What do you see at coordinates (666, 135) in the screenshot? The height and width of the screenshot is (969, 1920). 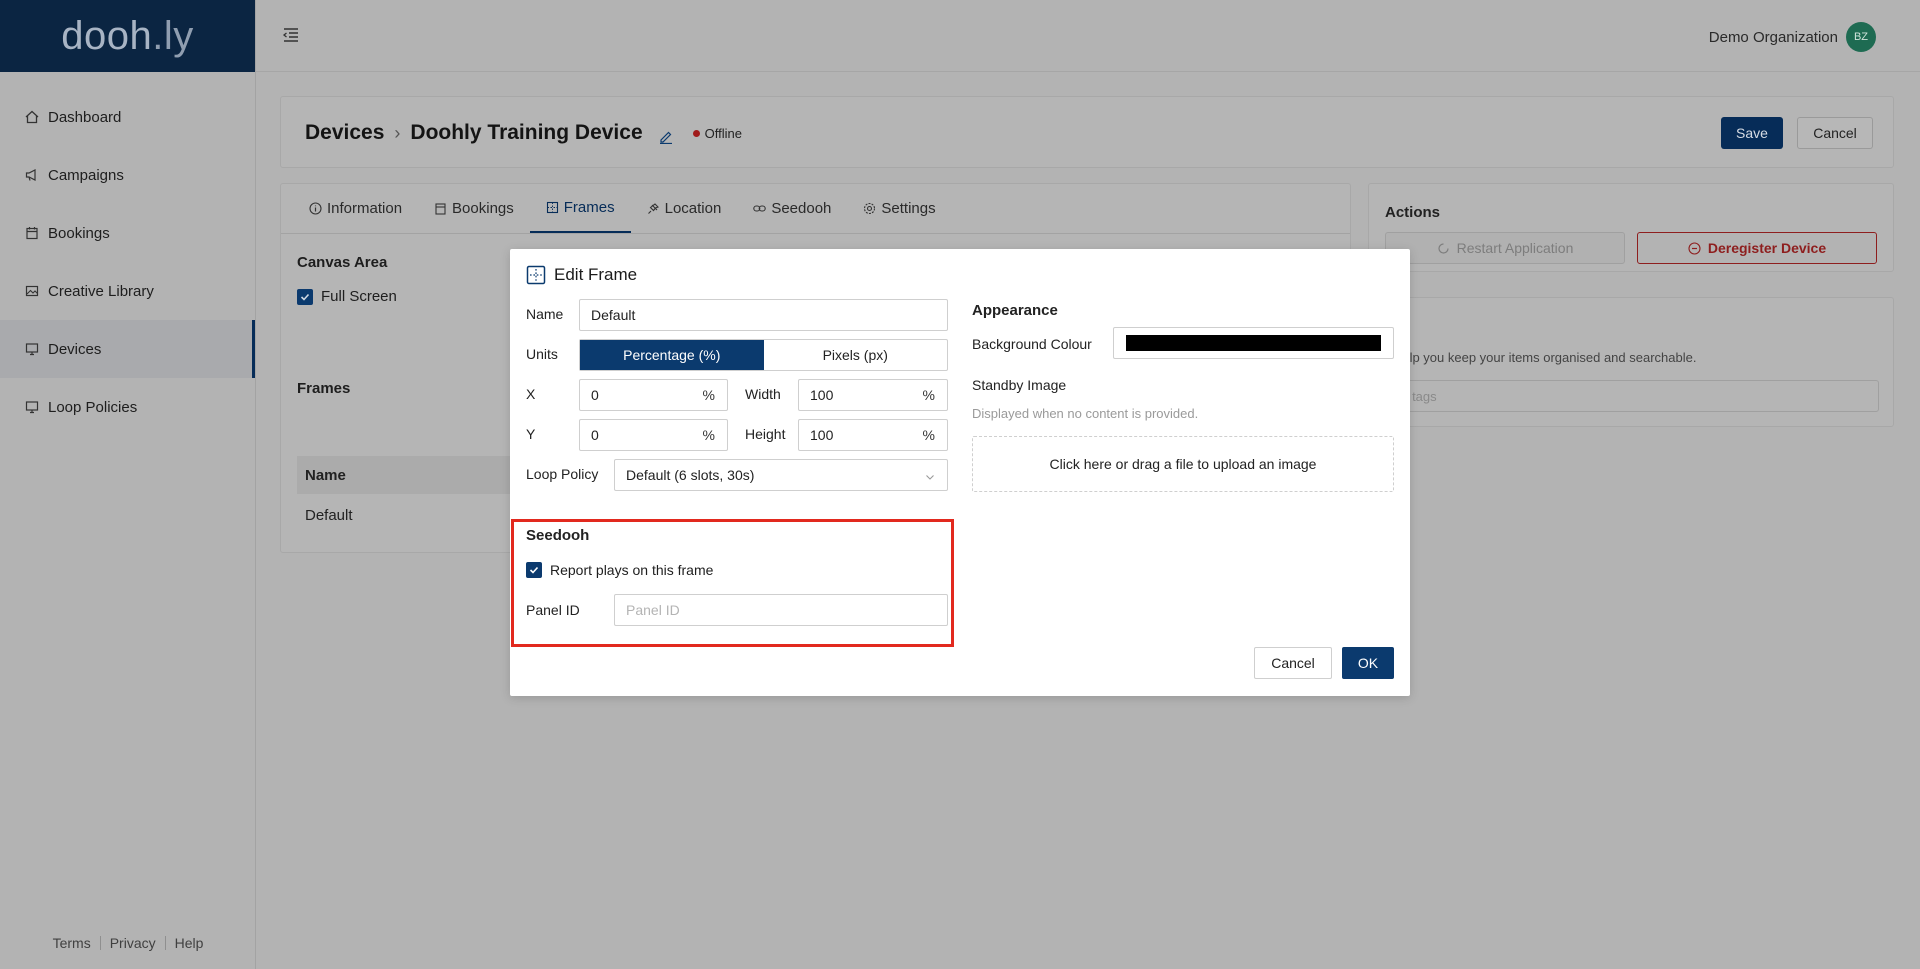 I see `edit-icon` at bounding box center [666, 135].